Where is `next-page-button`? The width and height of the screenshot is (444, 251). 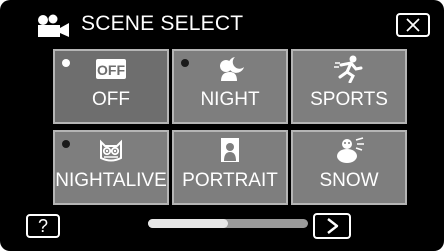 next-page-button is located at coordinates (332, 226).